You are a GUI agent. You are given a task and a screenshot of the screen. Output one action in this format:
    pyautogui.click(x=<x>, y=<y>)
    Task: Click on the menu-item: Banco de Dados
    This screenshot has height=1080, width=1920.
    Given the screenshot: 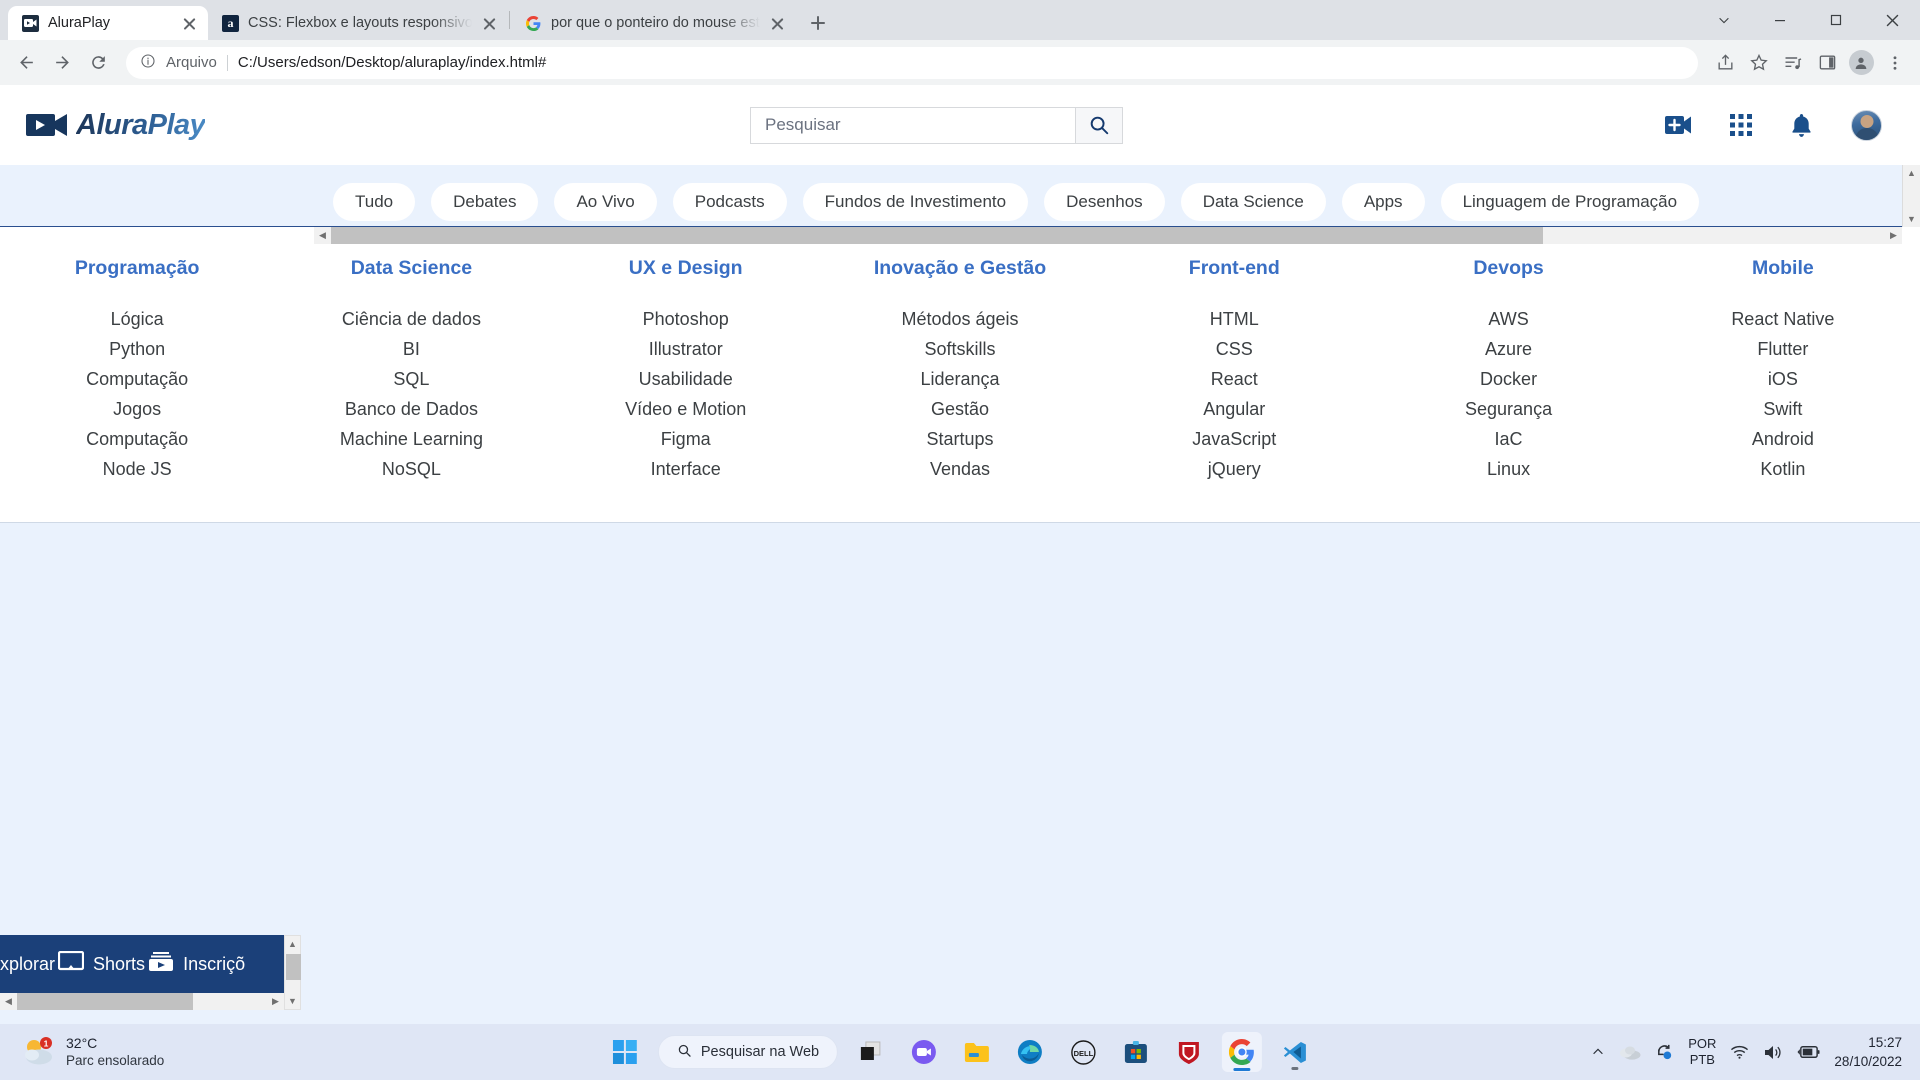 What is the action you would take?
    pyautogui.click(x=411, y=409)
    